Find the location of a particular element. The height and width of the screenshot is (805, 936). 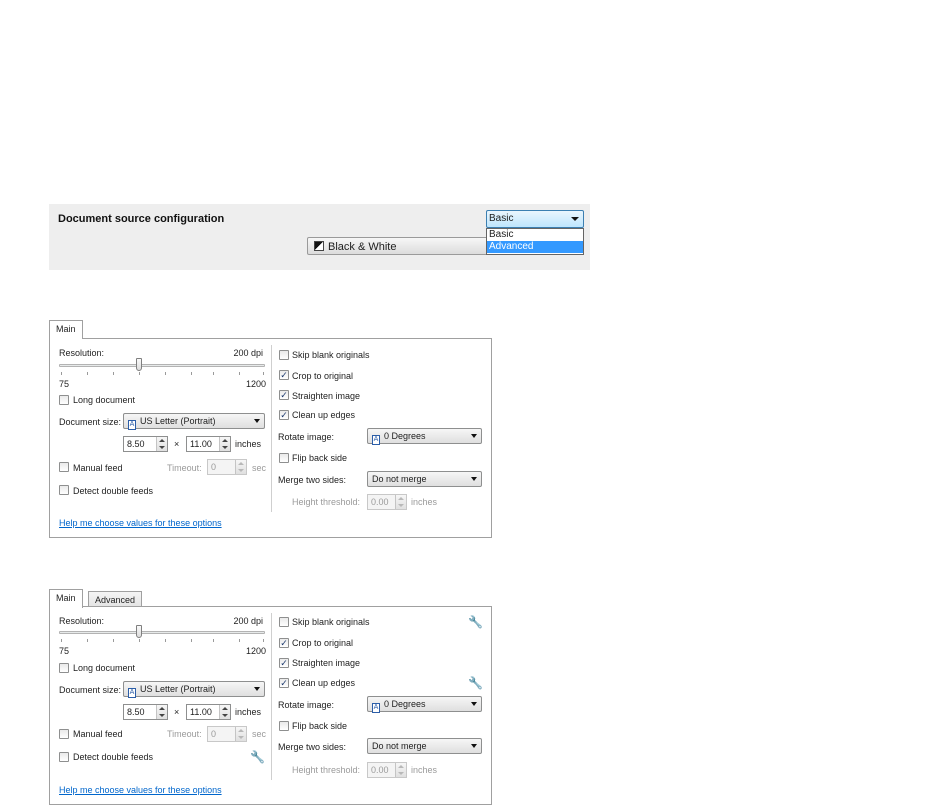

timeout-units: sec is located at coordinates (259, 468).